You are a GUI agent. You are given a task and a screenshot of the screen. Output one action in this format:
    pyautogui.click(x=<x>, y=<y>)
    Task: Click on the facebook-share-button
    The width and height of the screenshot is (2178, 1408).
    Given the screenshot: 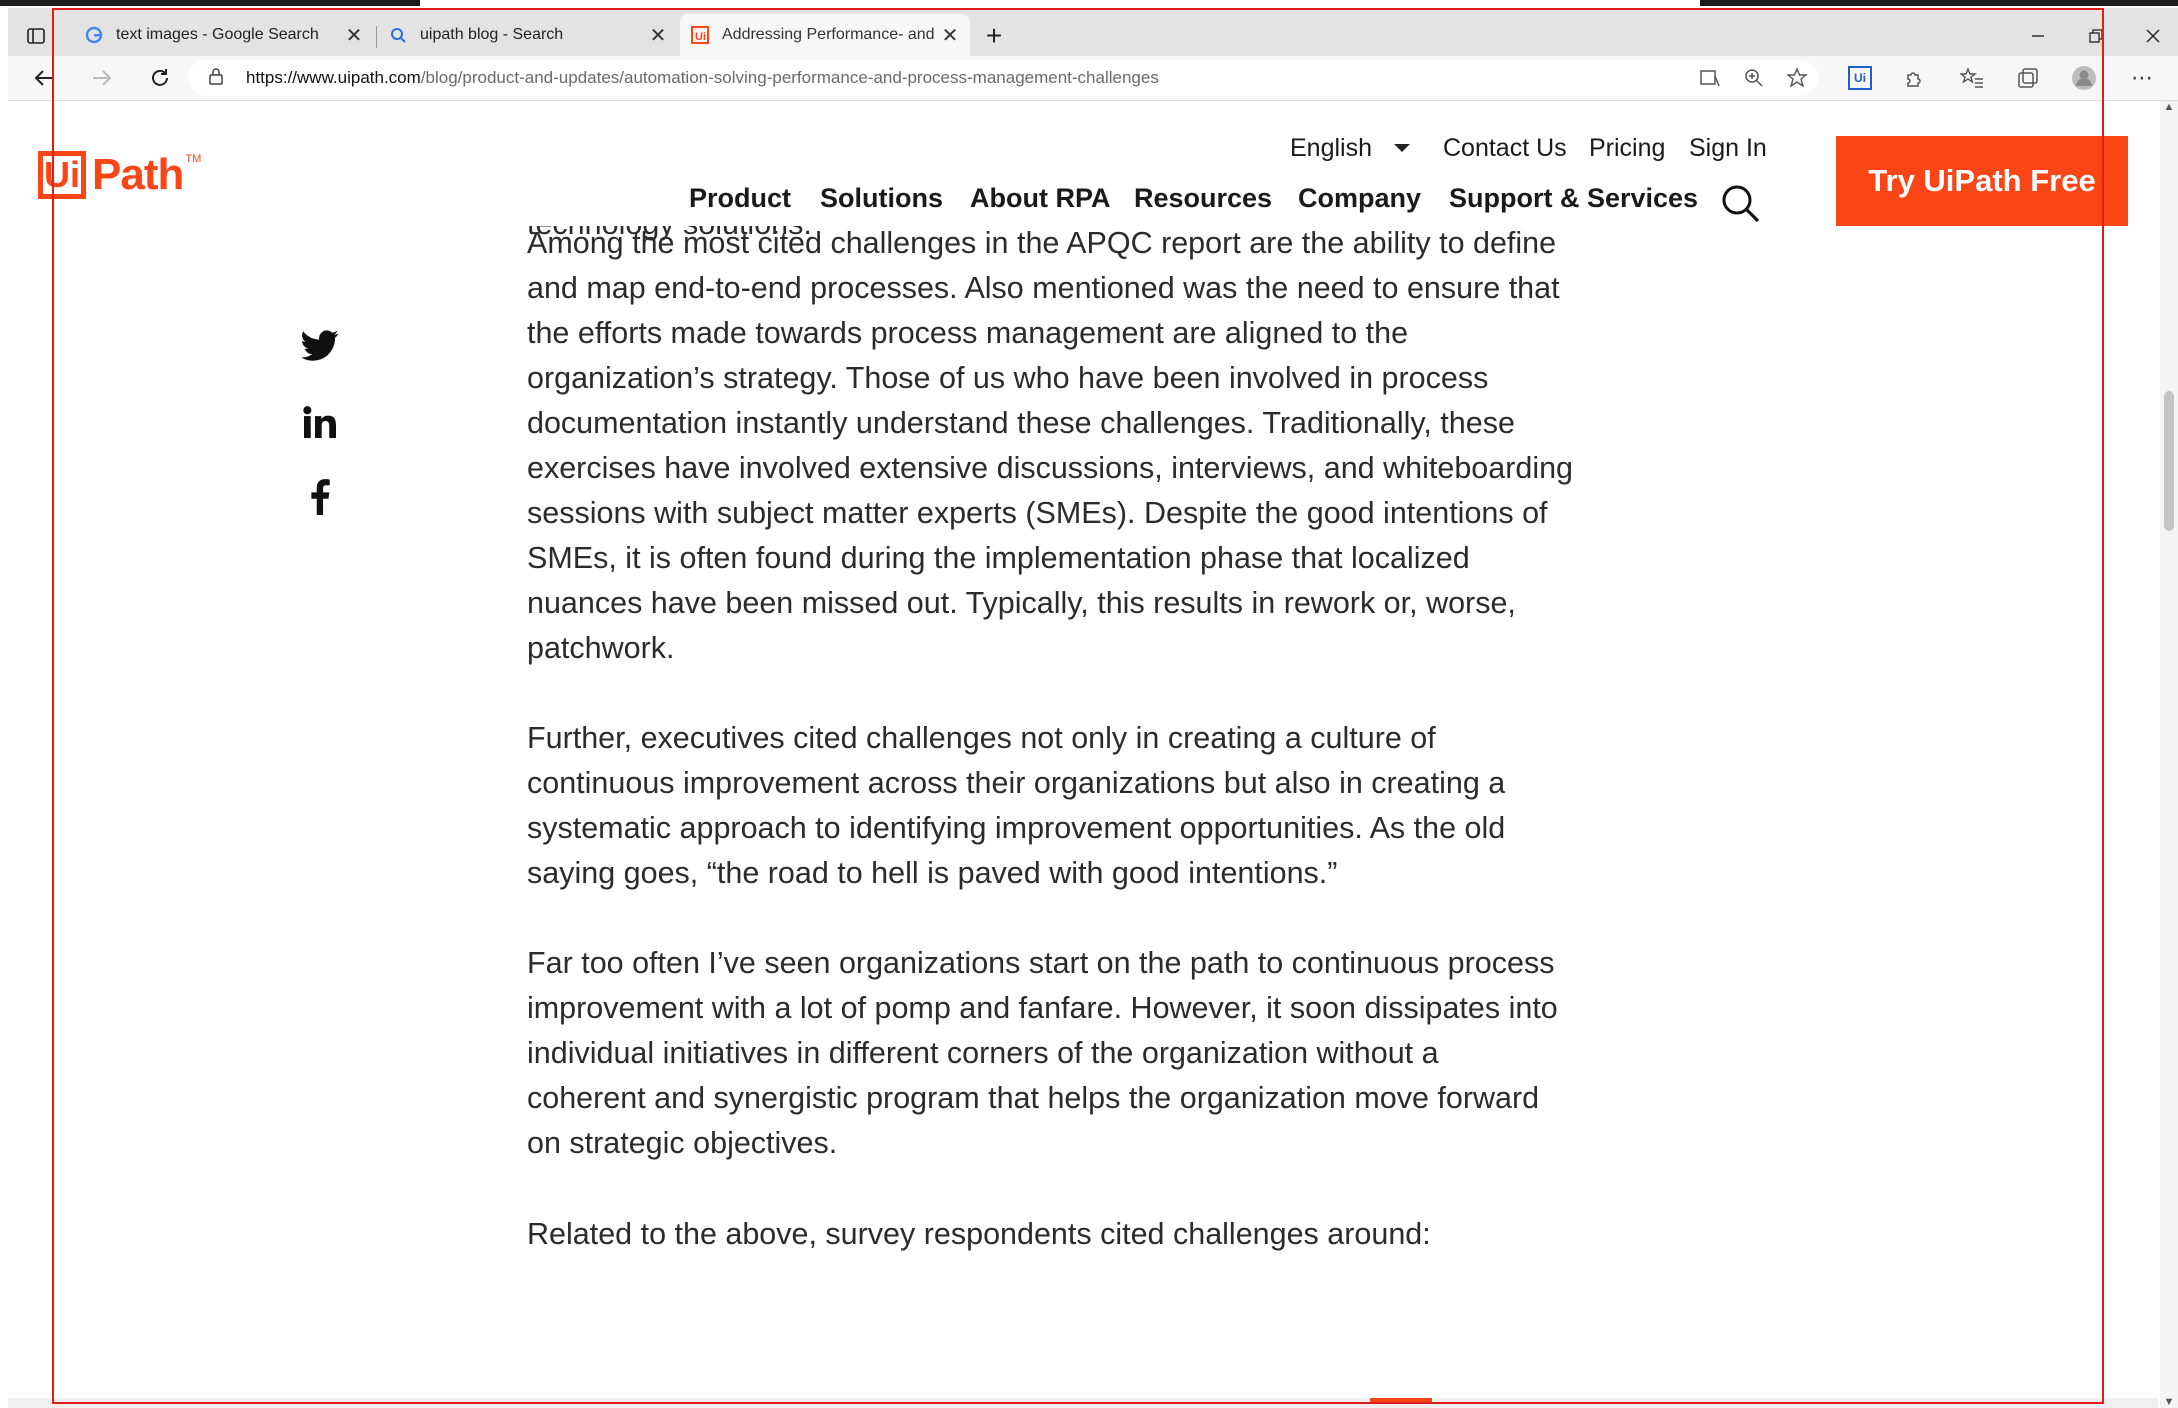 What is the action you would take?
    pyautogui.click(x=320, y=497)
    